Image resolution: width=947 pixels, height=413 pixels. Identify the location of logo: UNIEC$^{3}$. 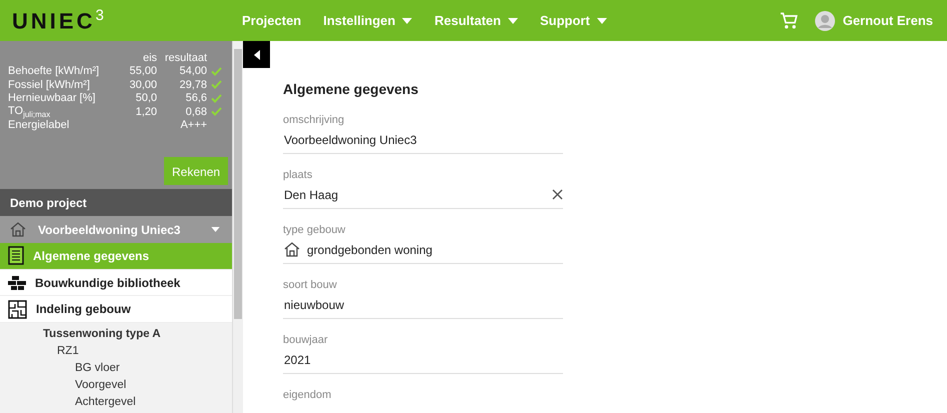
(127, 20).